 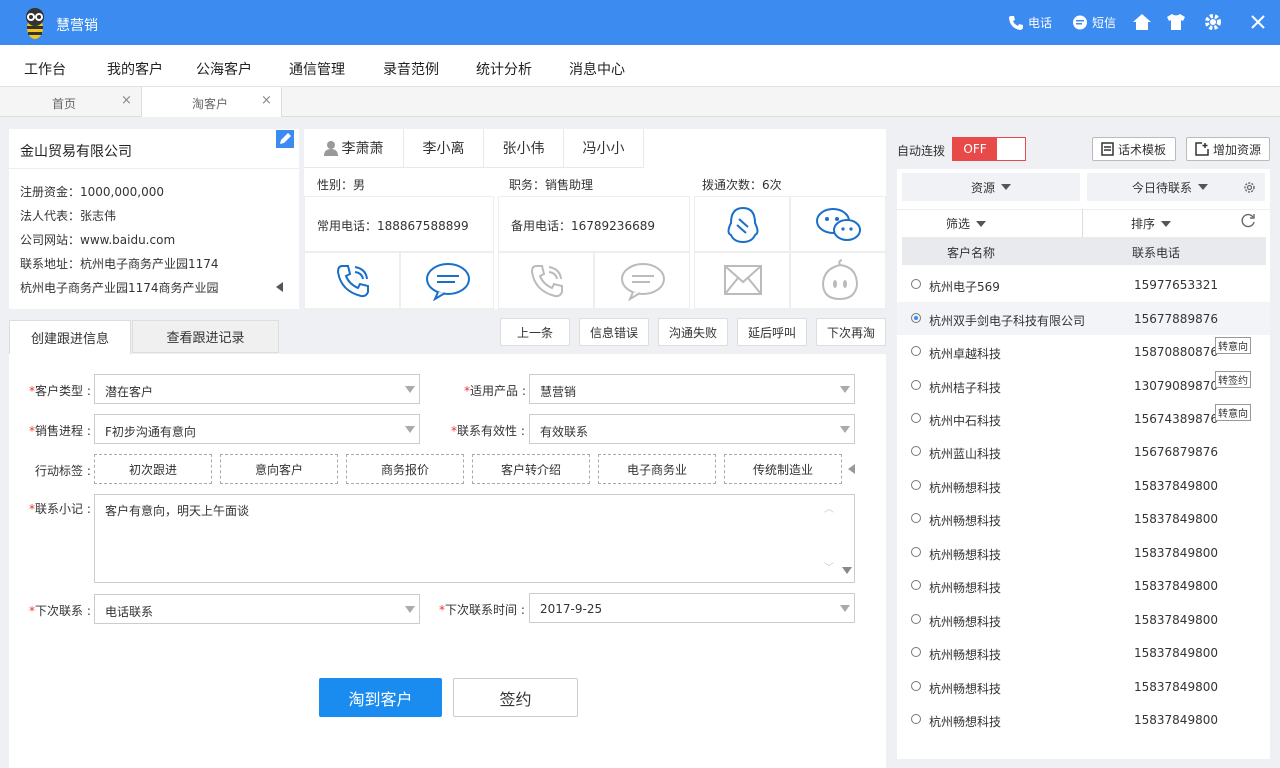 What do you see at coordinates (597, 69) in the screenshot?
I see `menu-messages: 消息中心` at bounding box center [597, 69].